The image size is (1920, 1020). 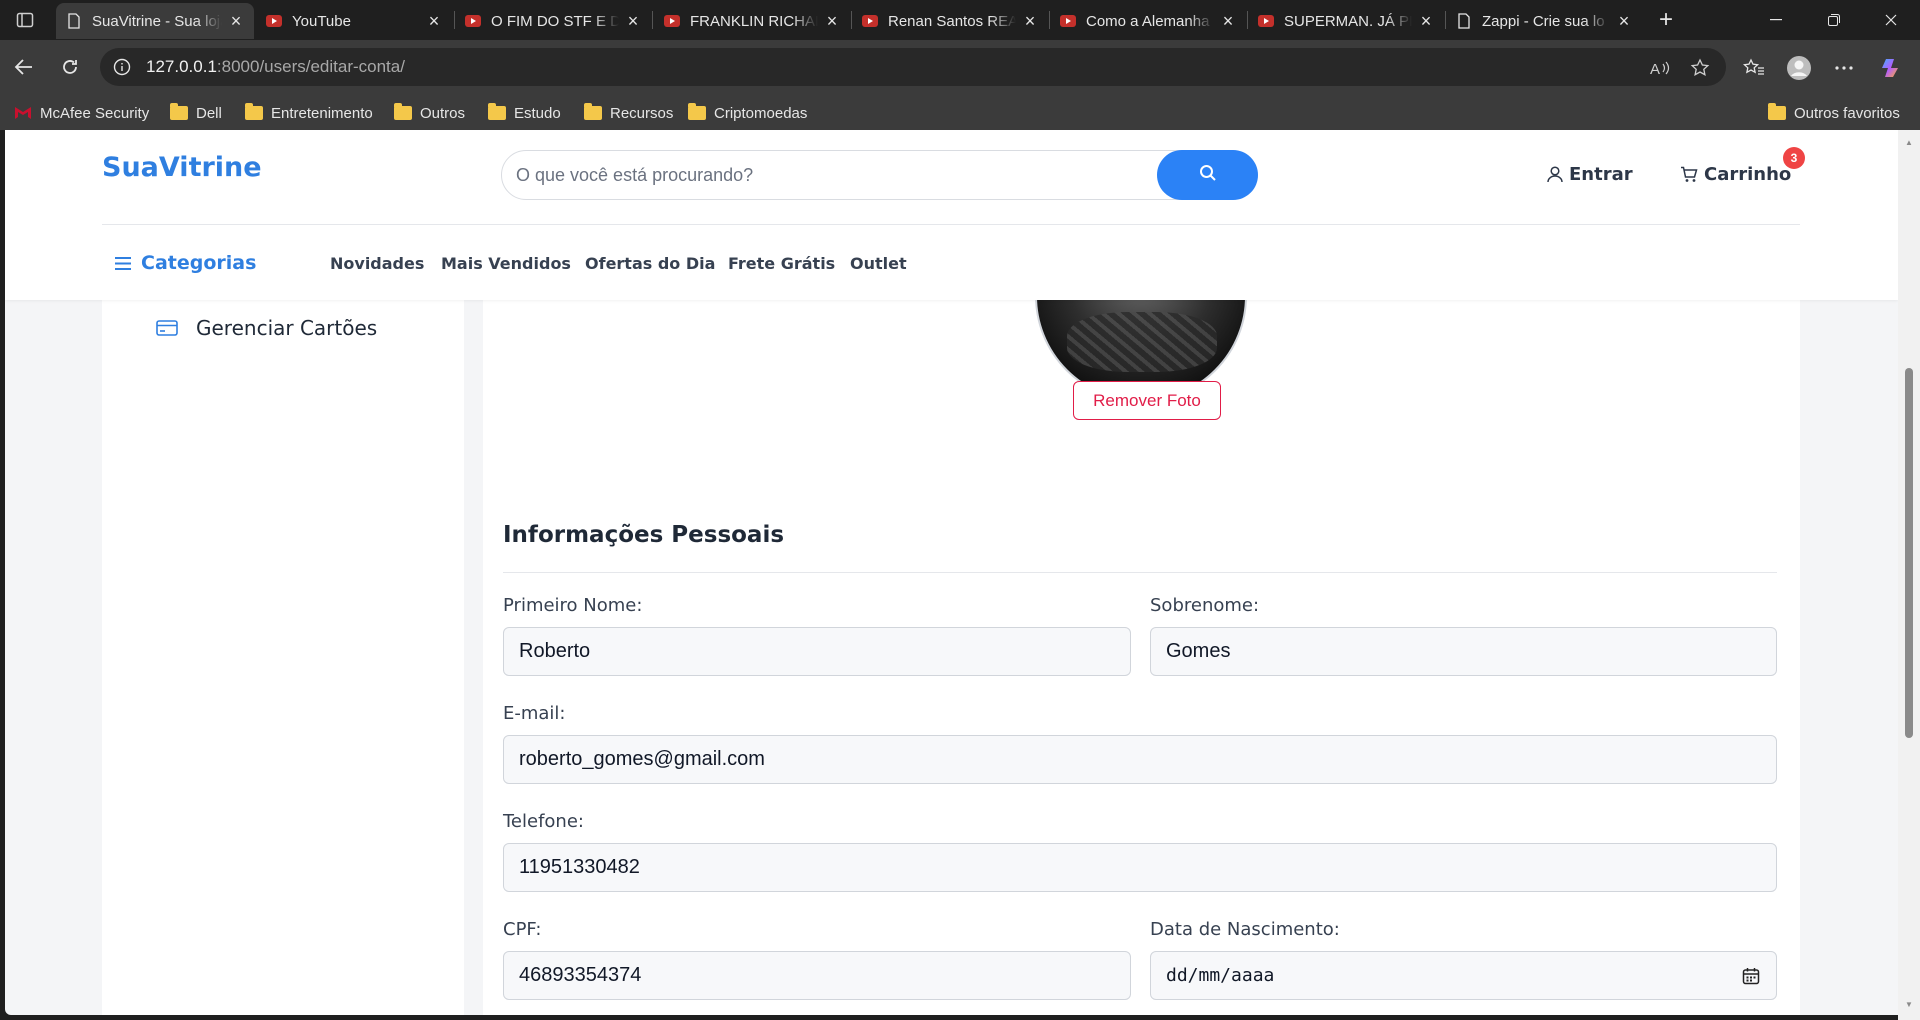 I want to click on birth-date-field: dd/mm/aaaa, so click(x=1463, y=975).